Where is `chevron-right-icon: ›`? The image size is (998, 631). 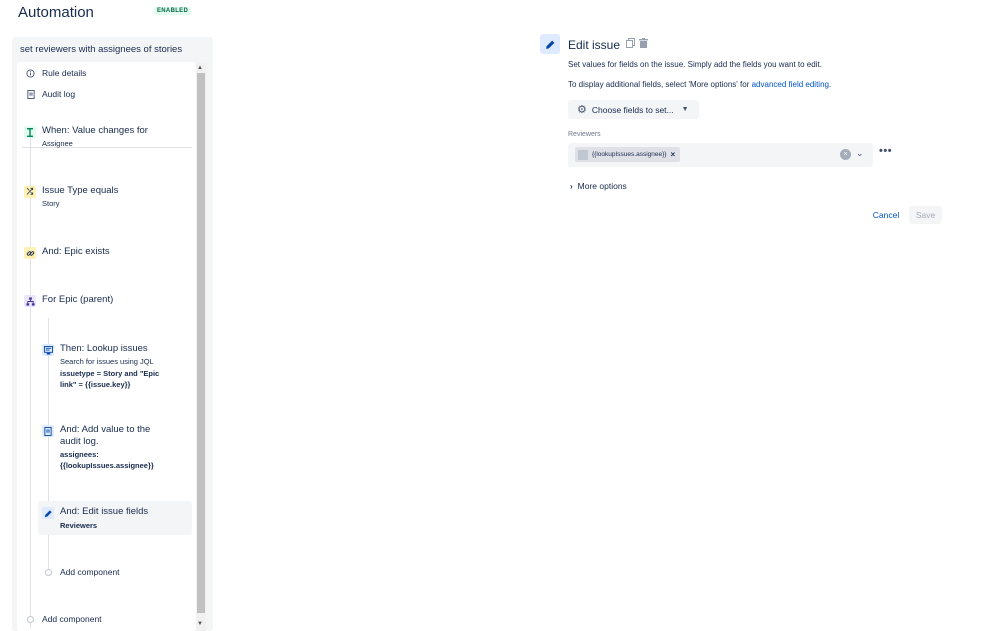
chevron-right-icon: › is located at coordinates (571, 186).